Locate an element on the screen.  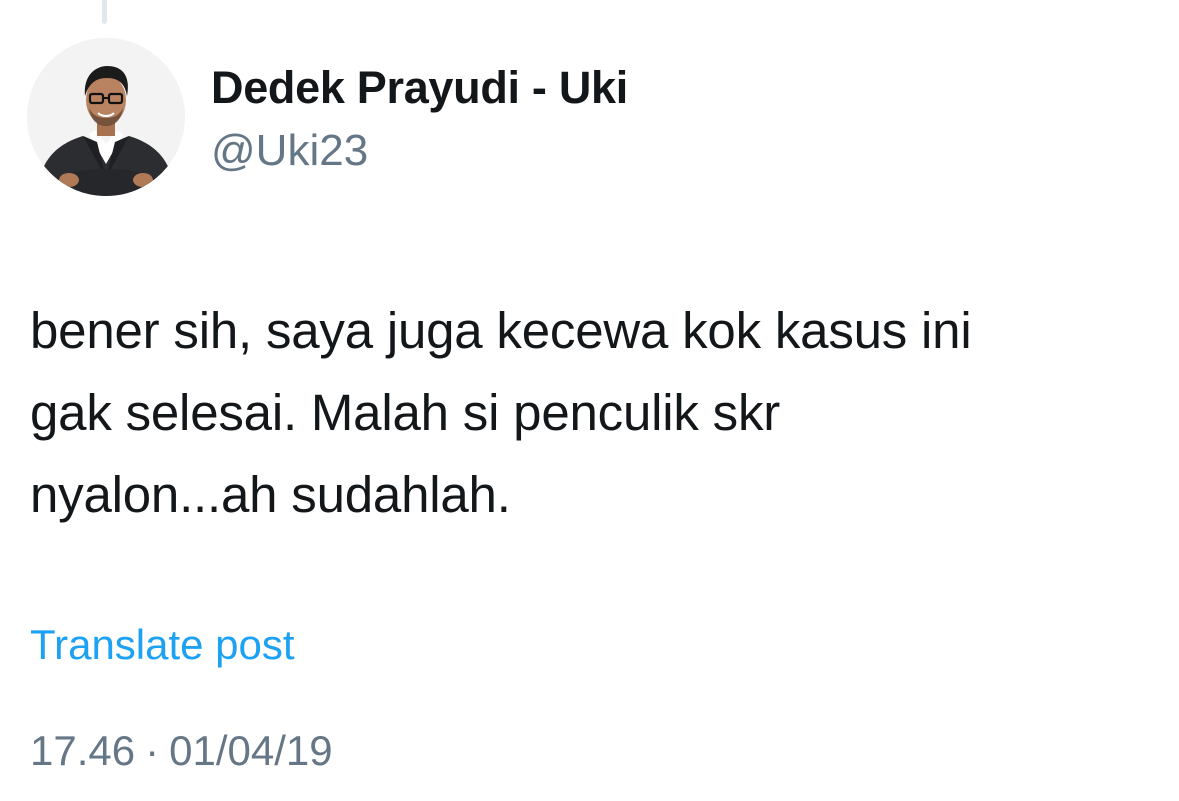
avatar is located at coordinates (106, 117).